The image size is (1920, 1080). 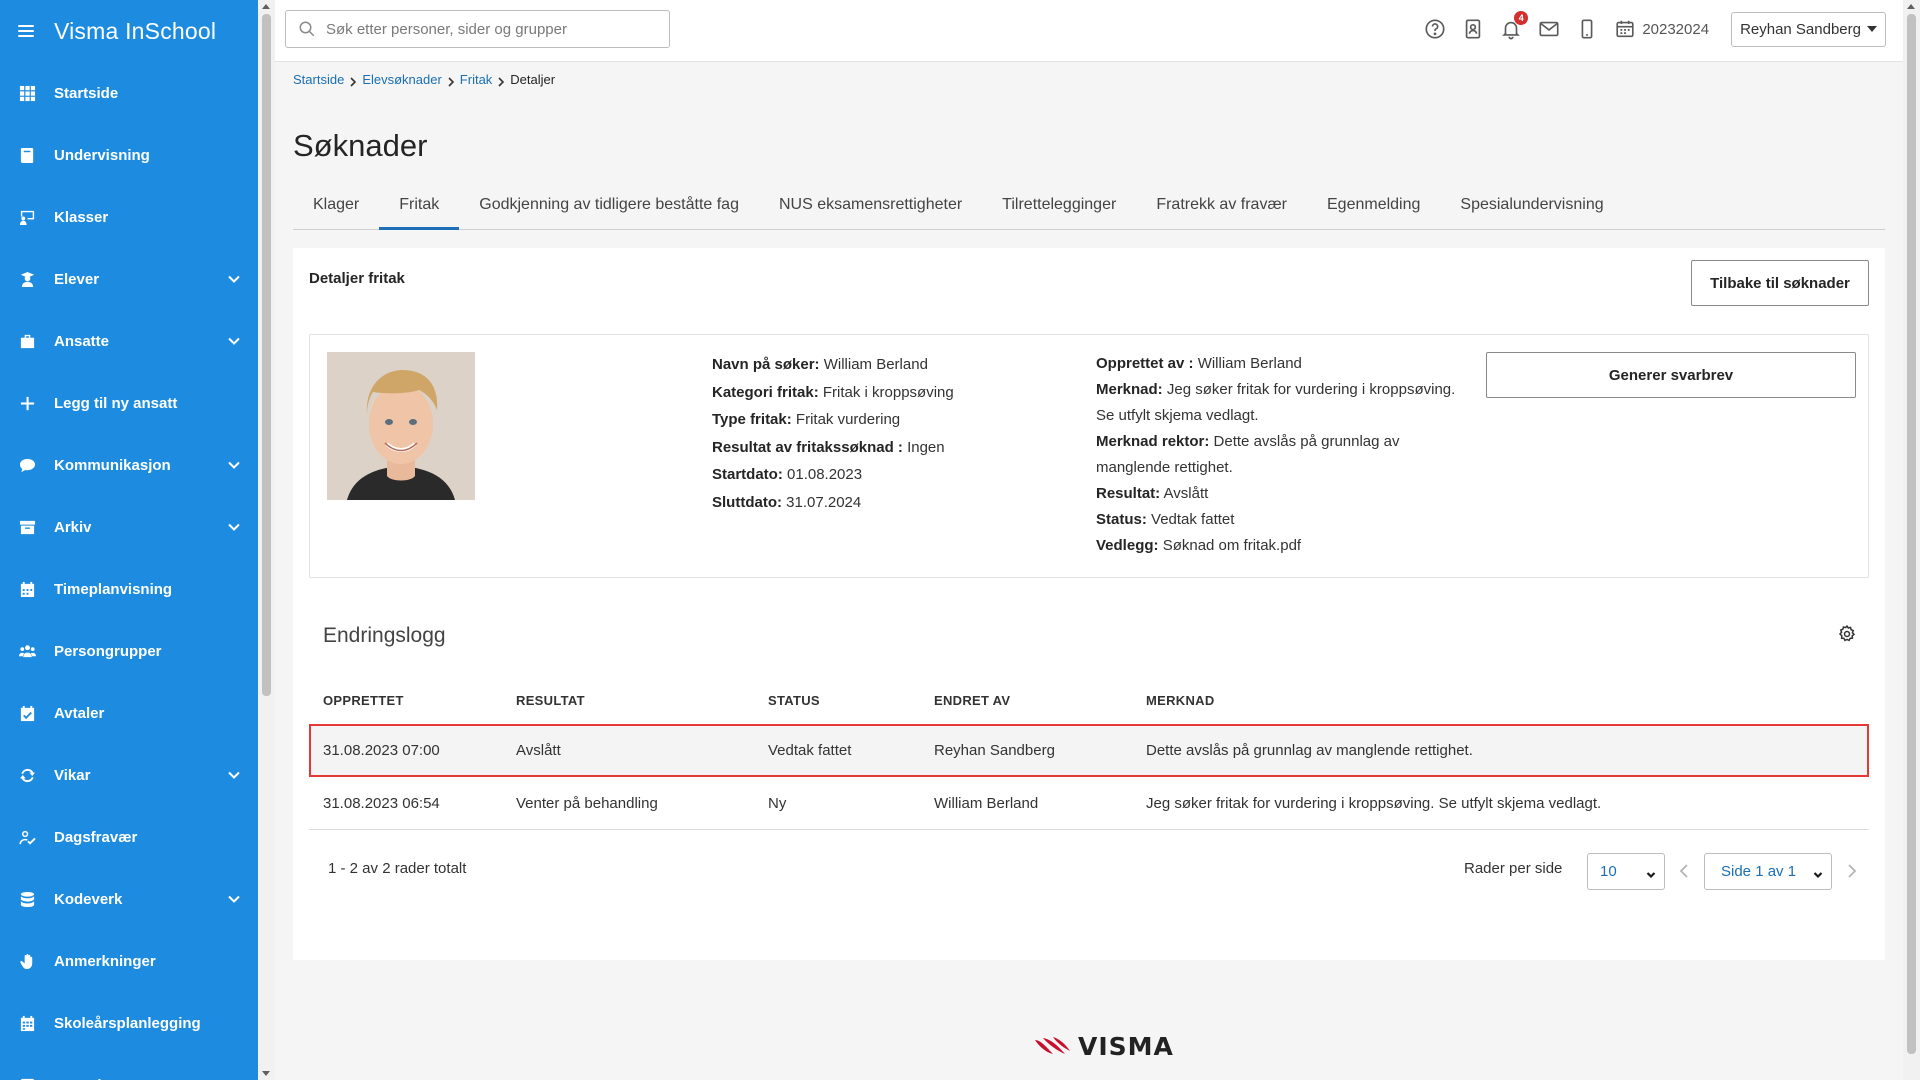 What do you see at coordinates (1186, 493) in the screenshot?
I see `detail-value: Avslått` at bounding box center [1186, 493].